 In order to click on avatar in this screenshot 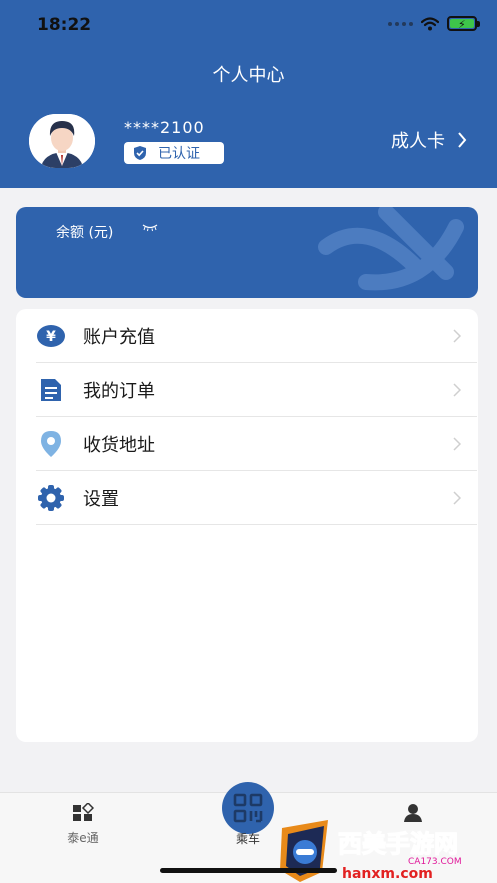, I will do `click(62, 141)`.